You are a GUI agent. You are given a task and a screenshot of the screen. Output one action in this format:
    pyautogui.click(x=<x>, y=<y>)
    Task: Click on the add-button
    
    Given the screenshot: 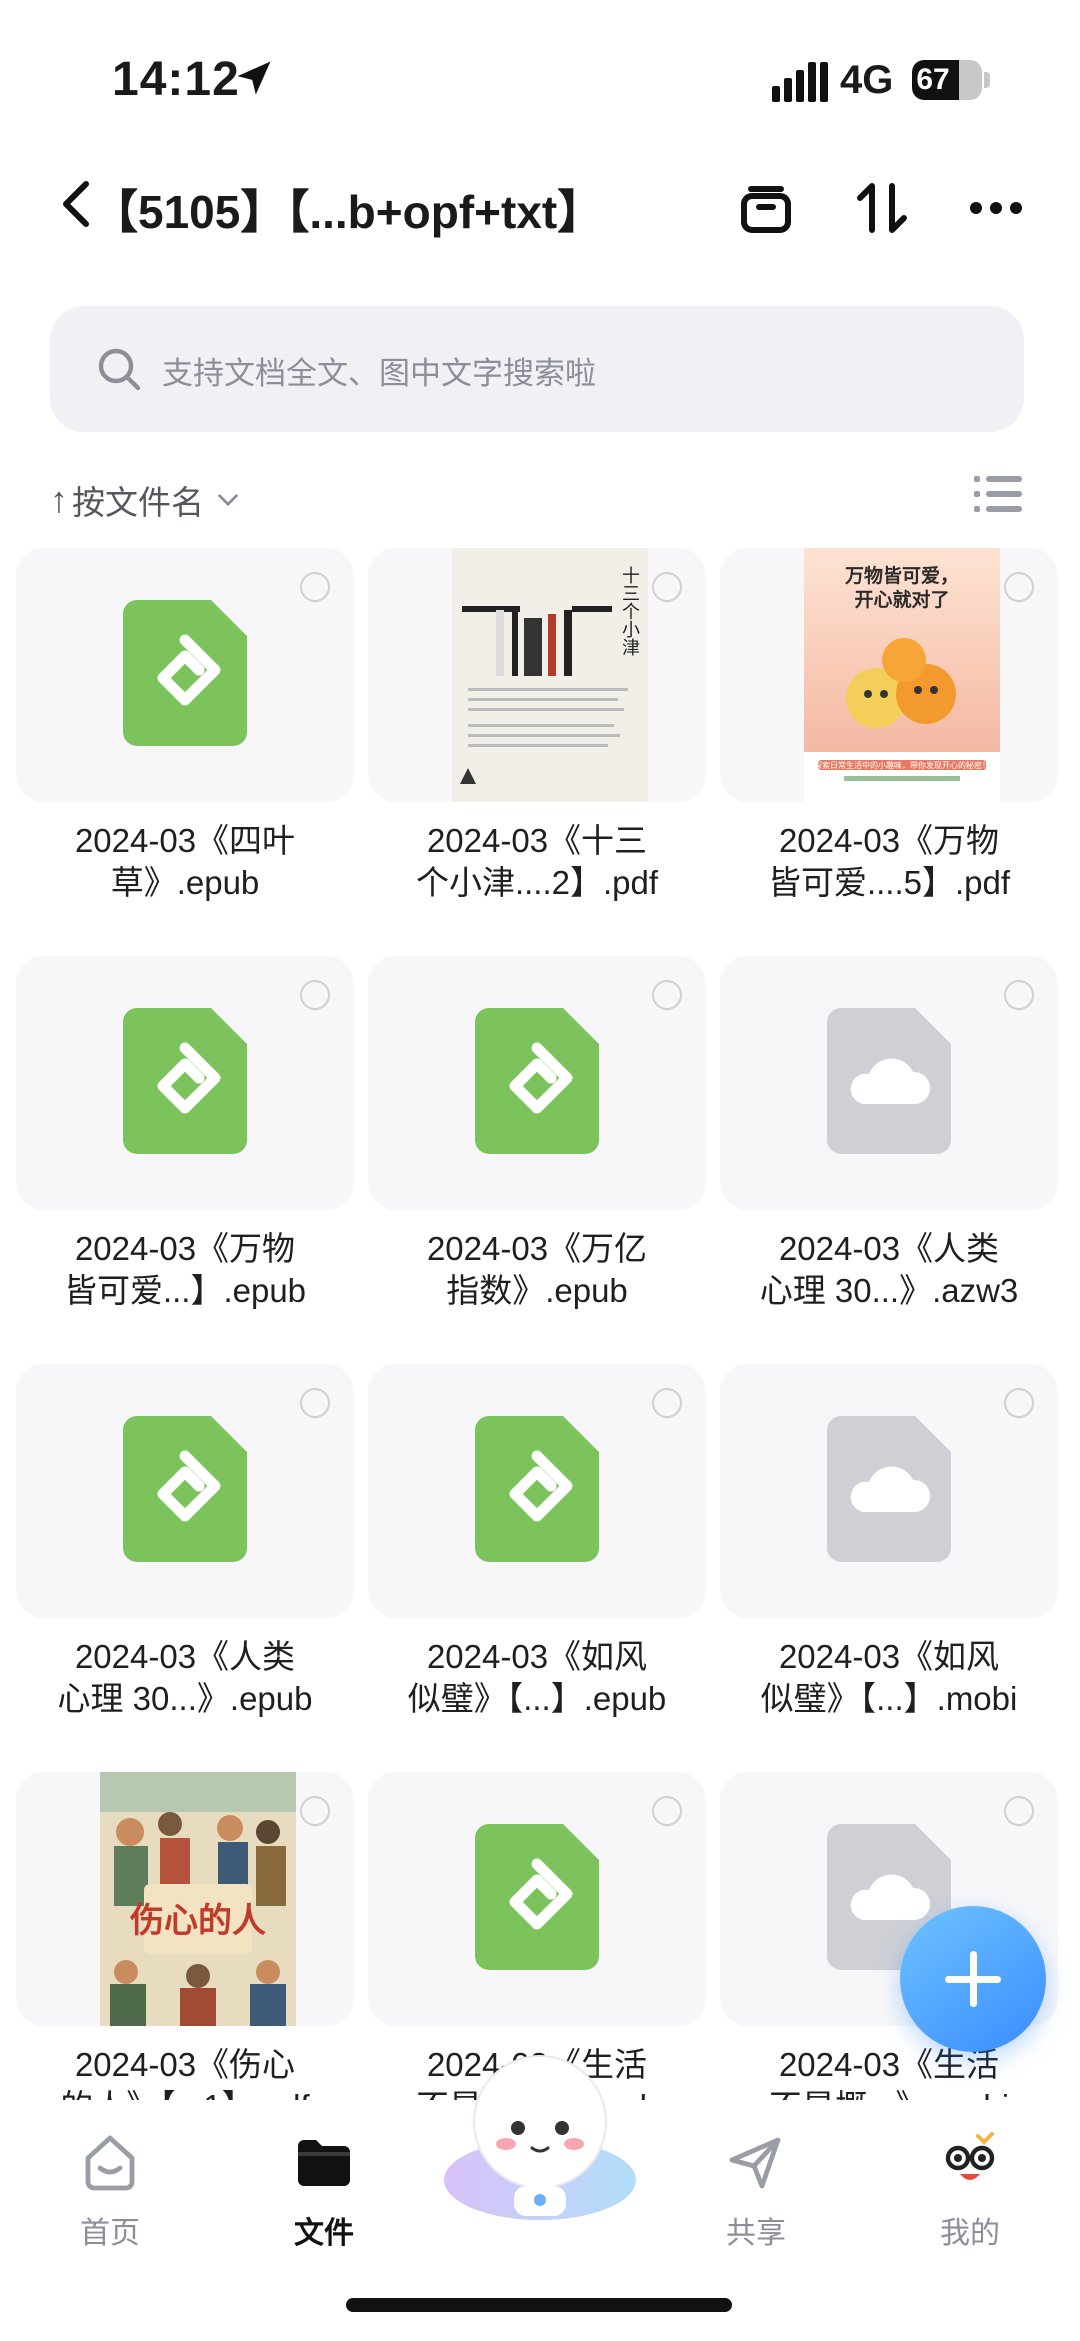 What is the action you would take?
    pyautogui.click(x=973, y=1979)
    